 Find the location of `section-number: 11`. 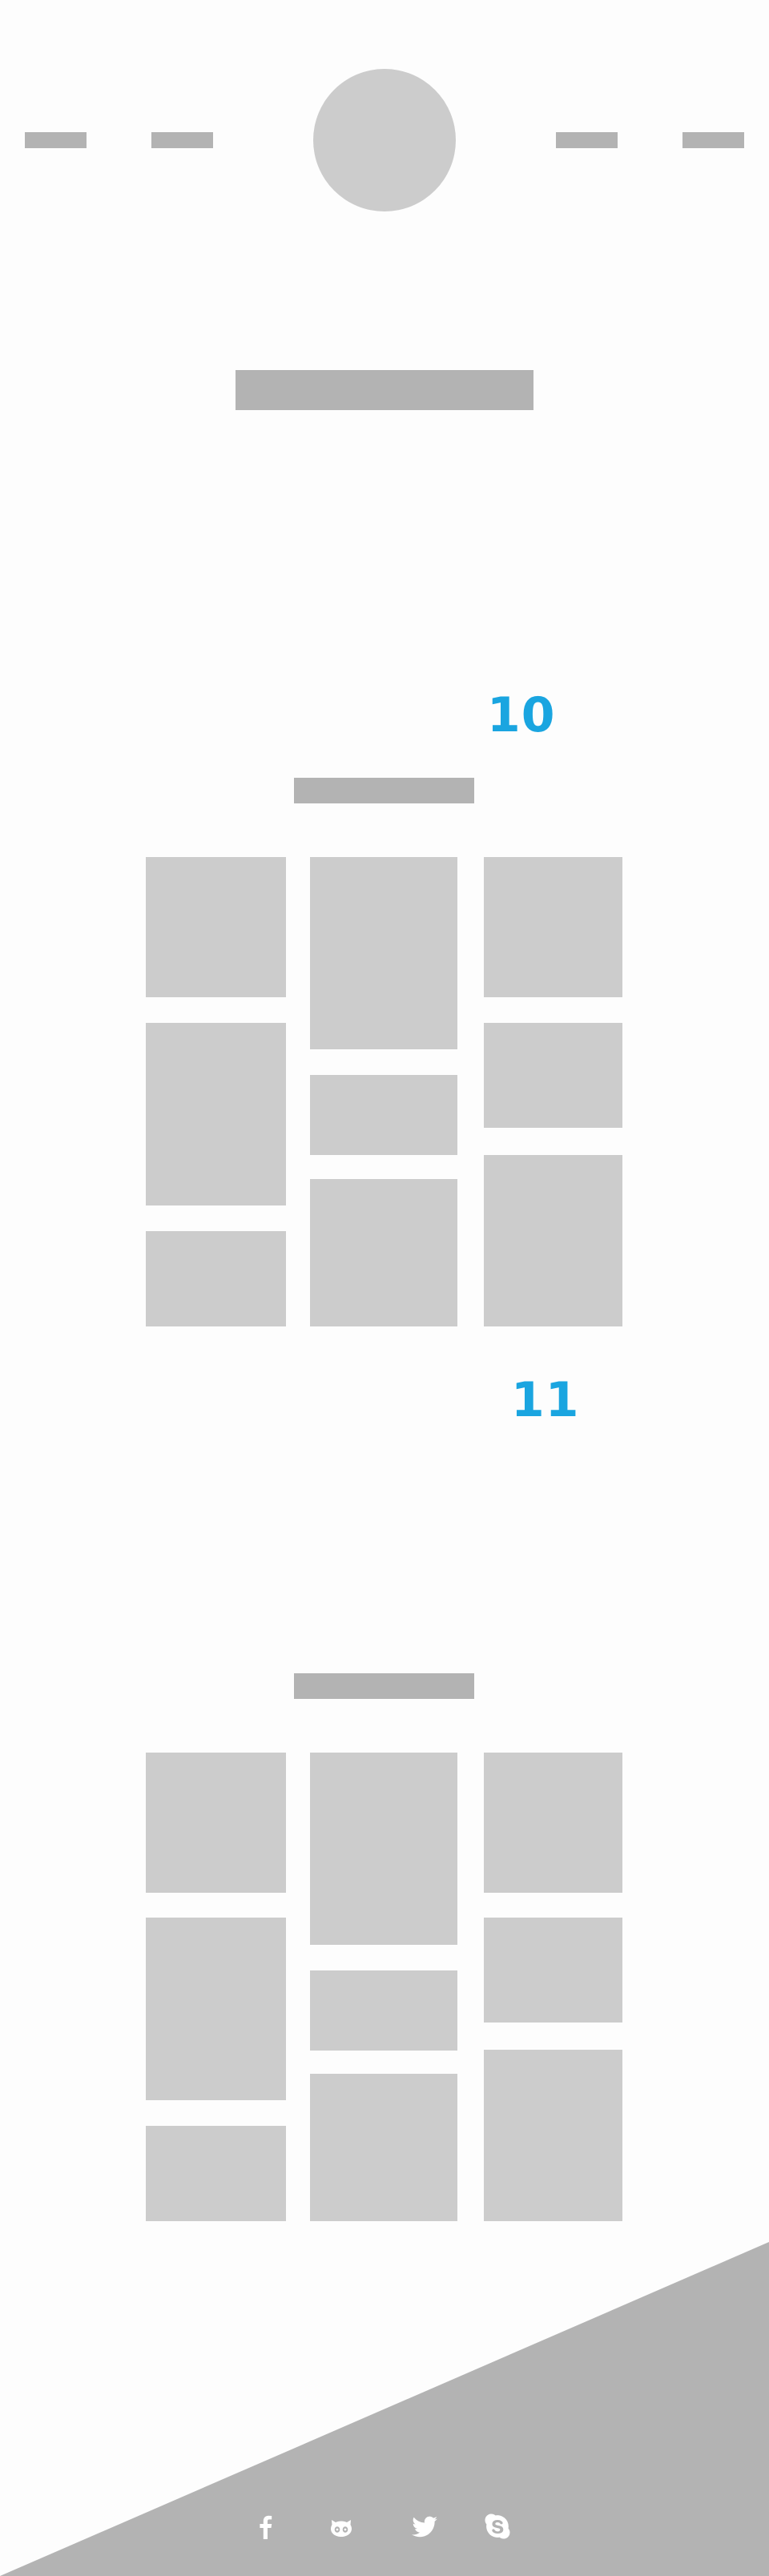

section-number: 11 is located at coordinates (545, 1400).